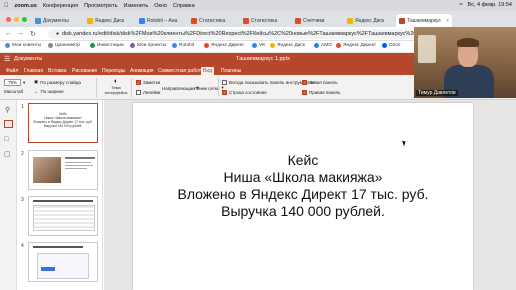 This screenshot has height=290, width=516. Describe the element at coordinates (57, 71) in the screenshot. I see `tab-insert: Вставка` at that location.